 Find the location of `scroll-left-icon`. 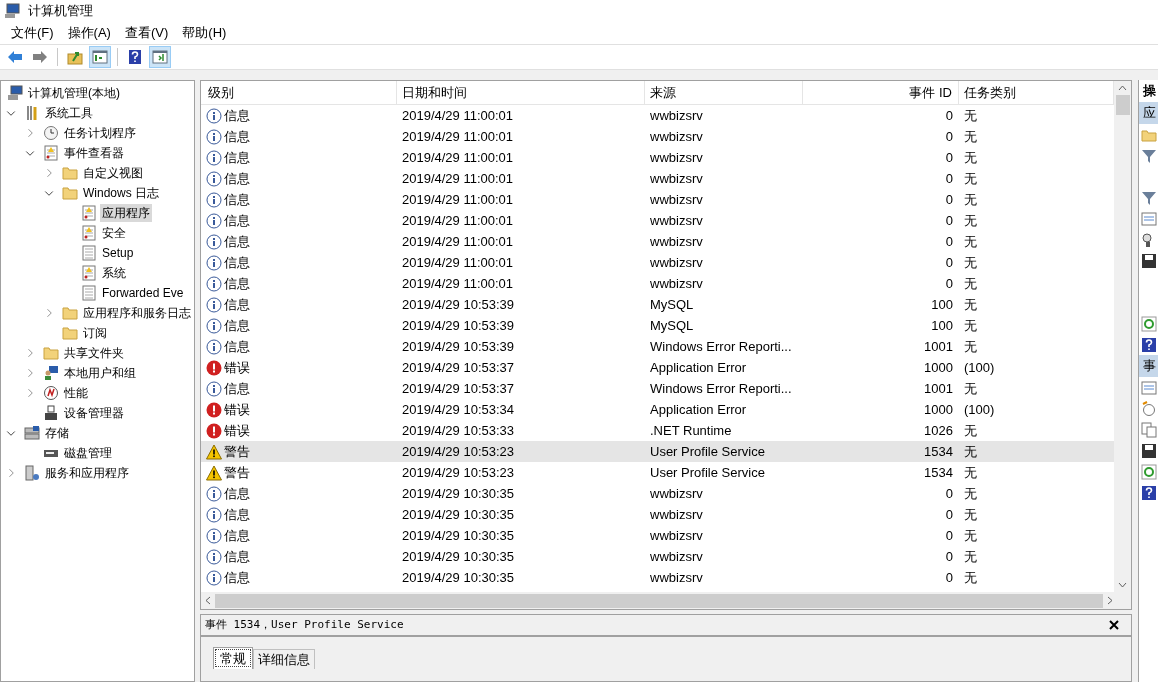

scroll-left-icon is located at coordinates (208, 600).